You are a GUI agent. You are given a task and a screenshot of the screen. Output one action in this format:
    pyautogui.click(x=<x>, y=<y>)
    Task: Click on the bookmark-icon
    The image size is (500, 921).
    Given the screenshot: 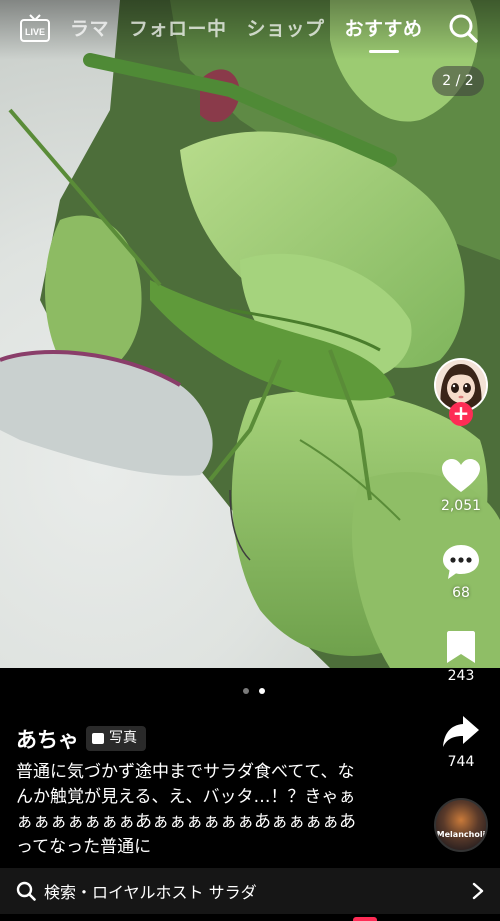 What is the action you would take?
    pyautogui.click(x=461, y=647)
    